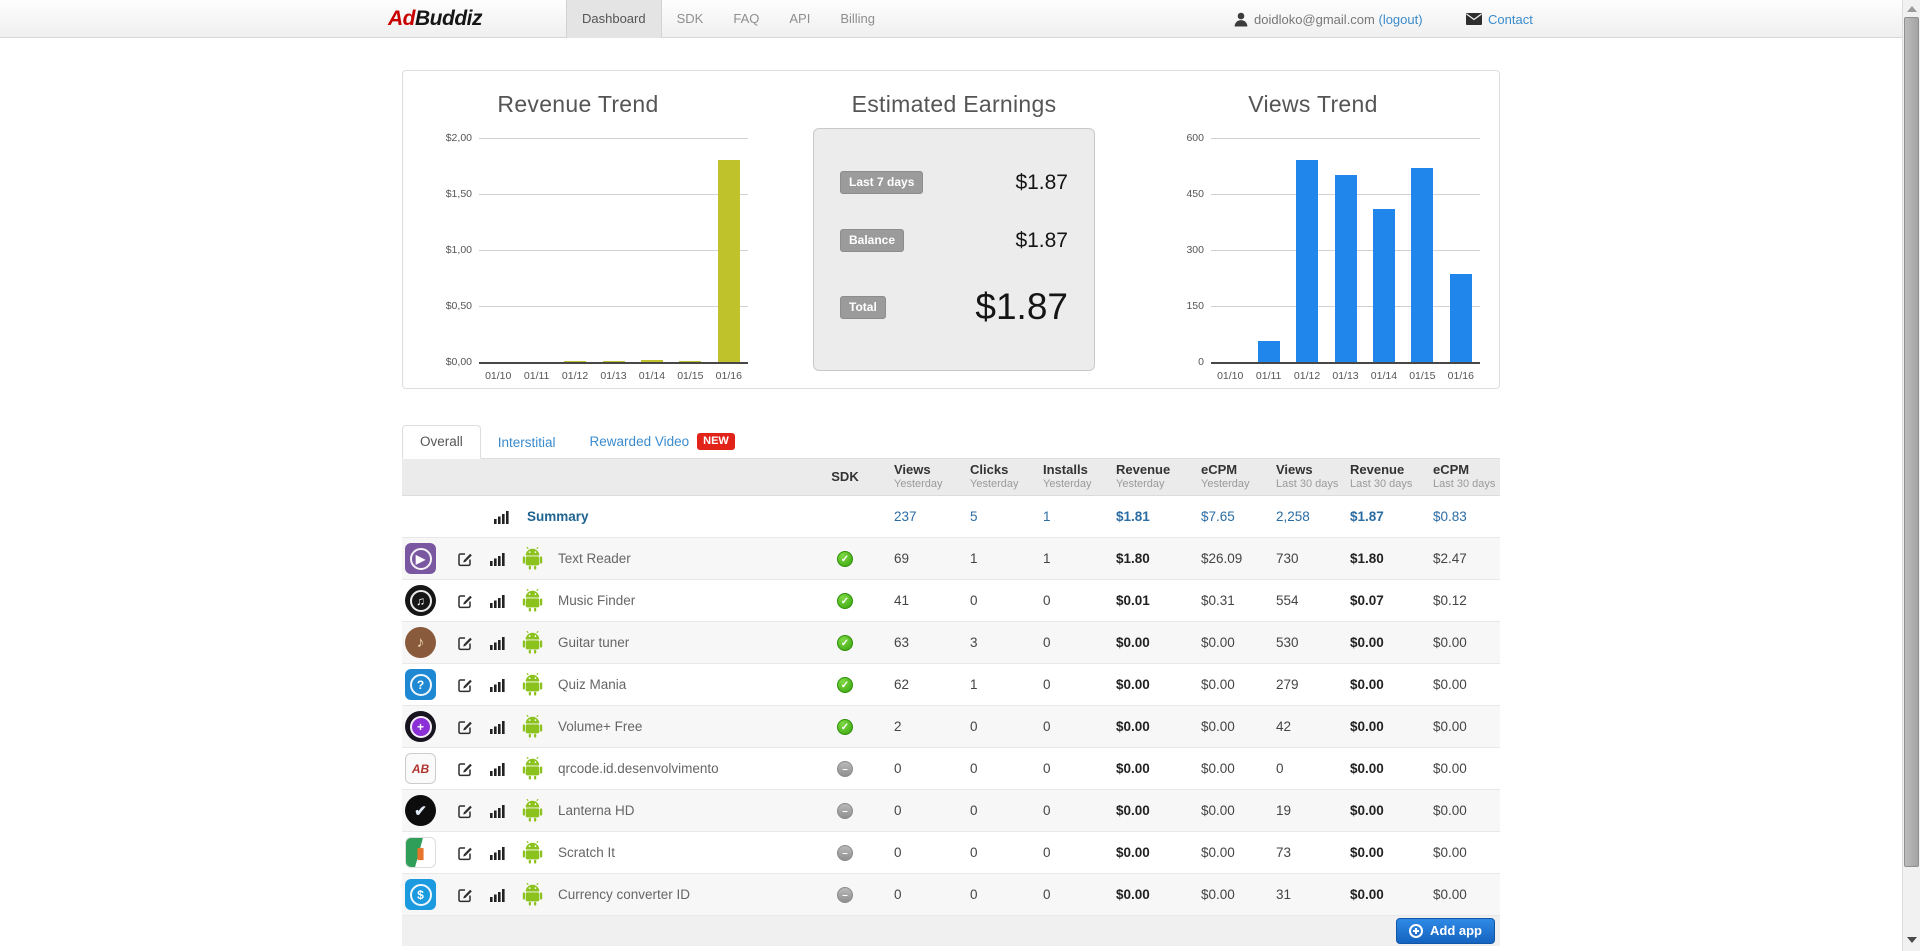 Image resolution: width=1920 pixels, height=951 pixels. Describe the element at coordinates (845, 852) in the screenshot. I see `sdk-cell: –` at that location.